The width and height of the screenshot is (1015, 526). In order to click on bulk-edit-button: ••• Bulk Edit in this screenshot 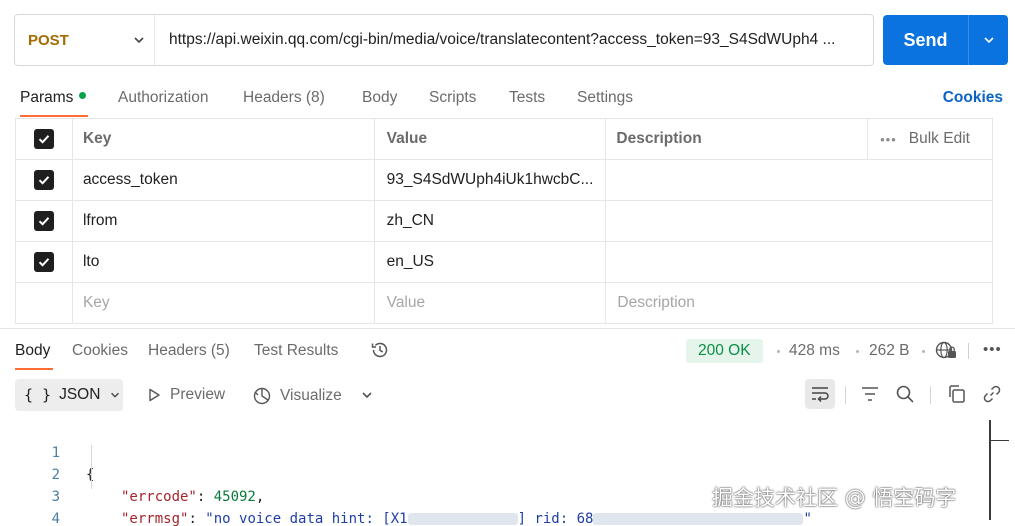, I will do `click(930, 139)`.